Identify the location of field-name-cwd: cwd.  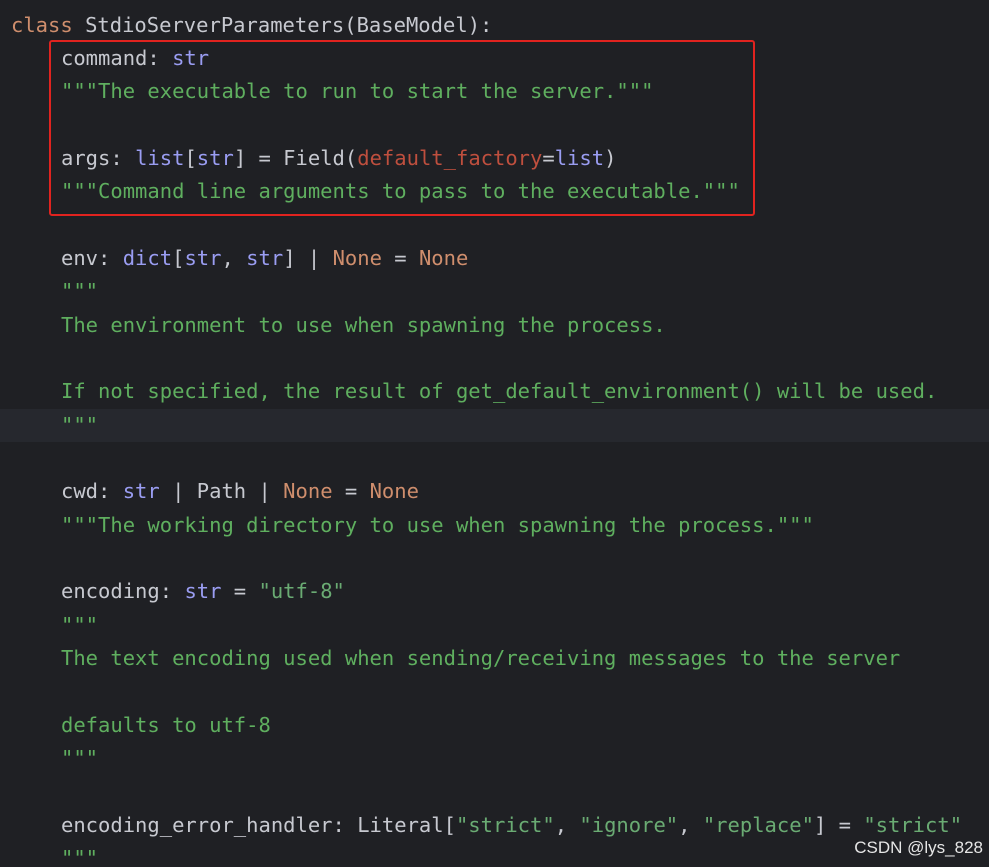
(80, 491).